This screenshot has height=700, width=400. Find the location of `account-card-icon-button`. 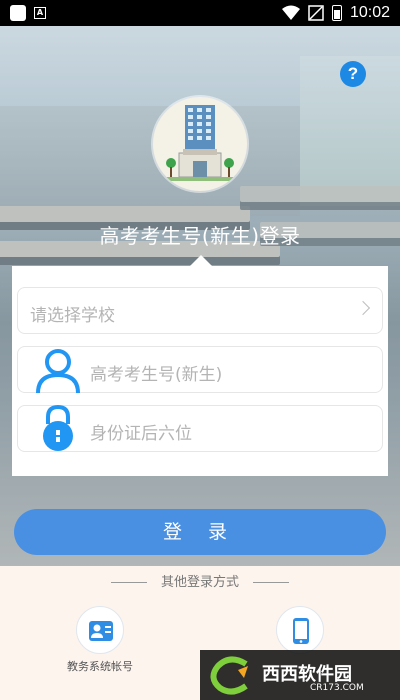

account-card-icon-button is located at coordinates (100, 630).